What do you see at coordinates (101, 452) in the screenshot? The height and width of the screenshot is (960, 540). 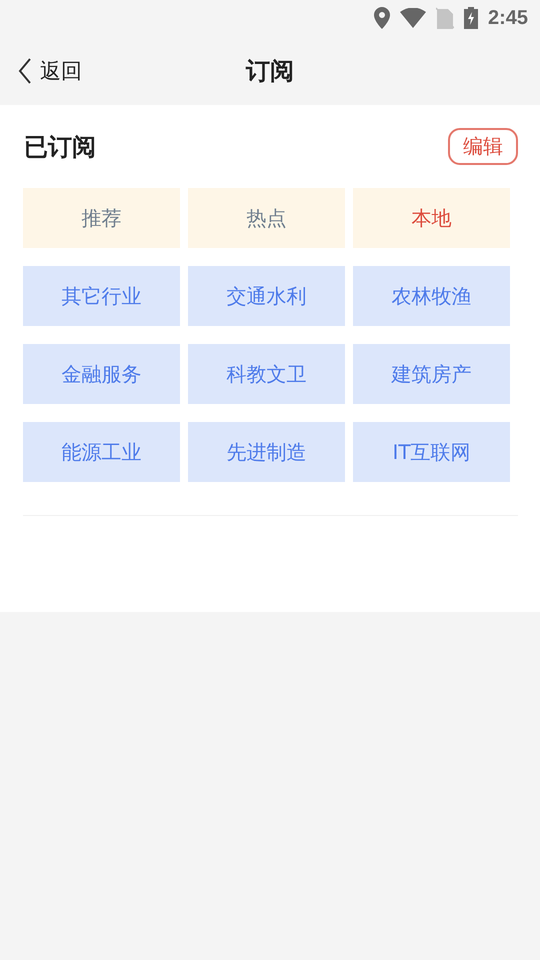 I see `channel-tile: 能源工业` at bounding box center [101, 452].